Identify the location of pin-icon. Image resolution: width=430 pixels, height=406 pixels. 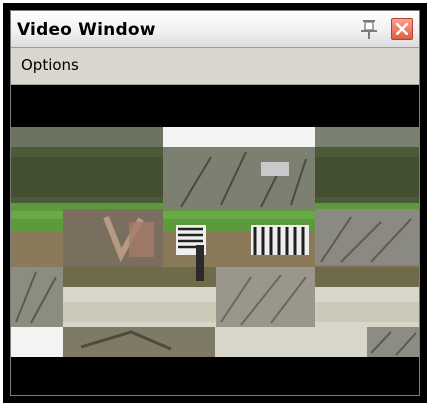
(369, 29).